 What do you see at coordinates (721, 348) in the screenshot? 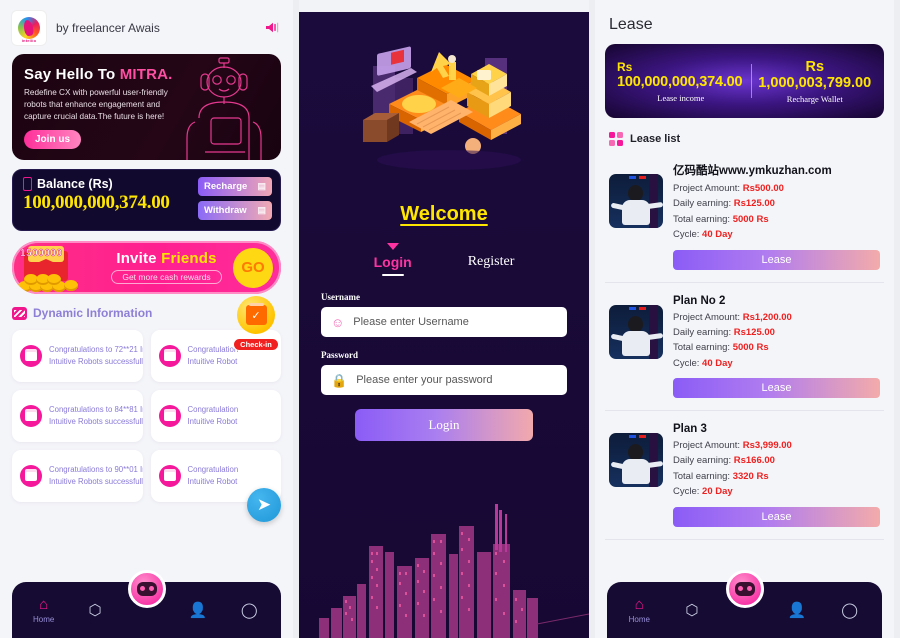
I see `total-earning-row: Total earning: 5000 Rs` at bounding box center [721, 348].